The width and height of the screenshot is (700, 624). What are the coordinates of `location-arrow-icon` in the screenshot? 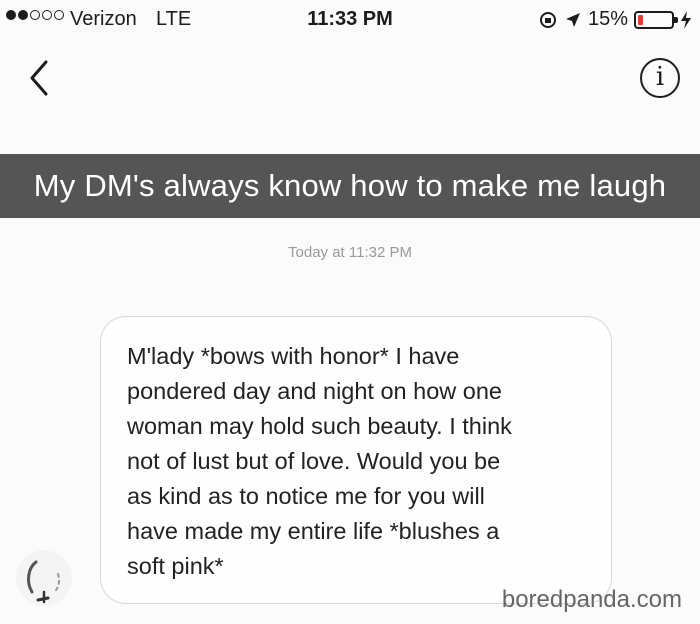 It's located at (572, 19).